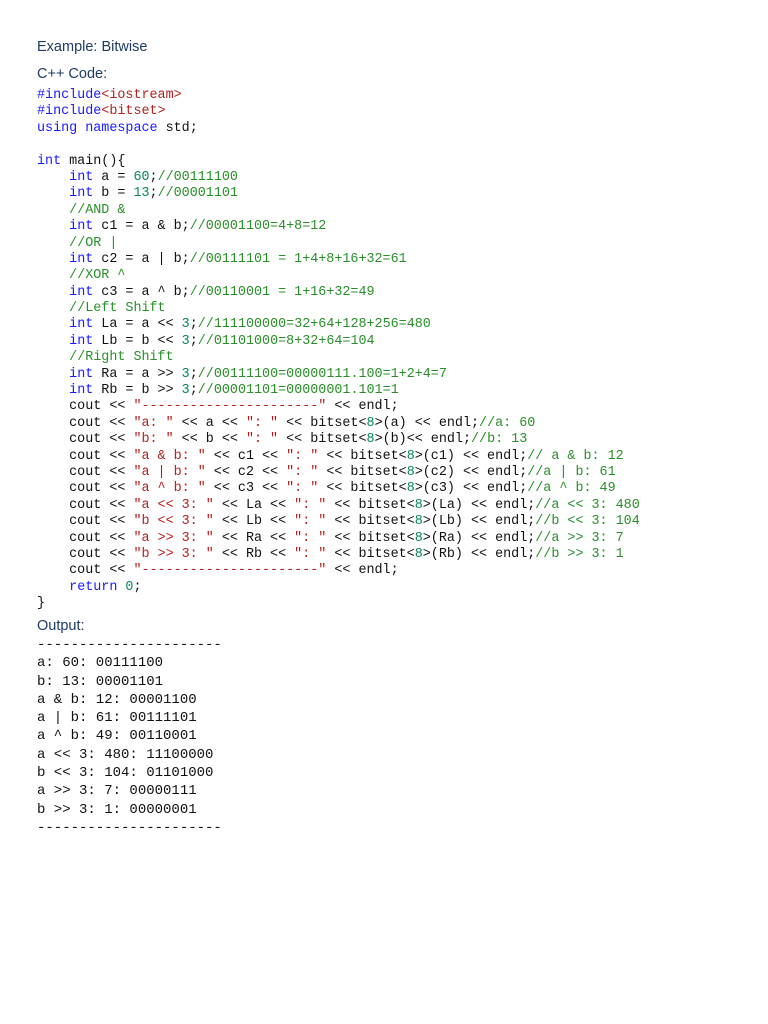 The width and height of the screenshot is (768, 1024). What do you see at coordinates (579, 538) in the screenshot?
I see `comment-token: //a >> 3: 7` at bounding box center [579, 538].